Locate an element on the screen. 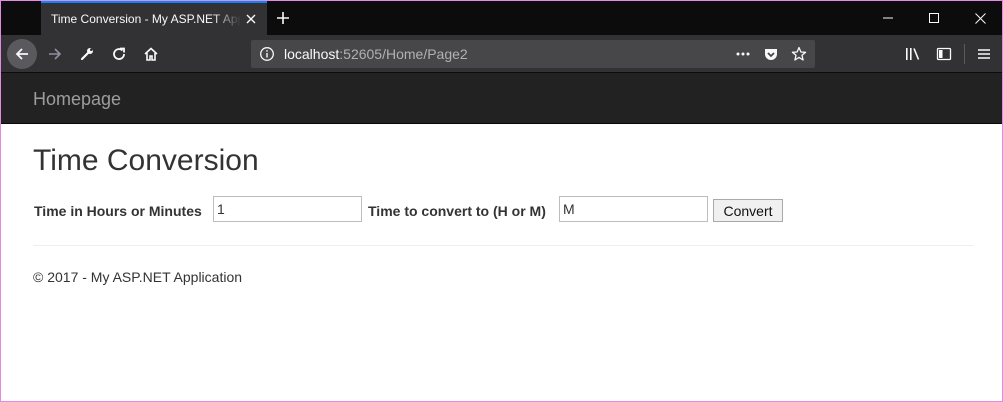 This screenshot has width=1003, height=402. nav-toolbar: localhost:52605/Home/Page2 is located at coordinates (501, 54).